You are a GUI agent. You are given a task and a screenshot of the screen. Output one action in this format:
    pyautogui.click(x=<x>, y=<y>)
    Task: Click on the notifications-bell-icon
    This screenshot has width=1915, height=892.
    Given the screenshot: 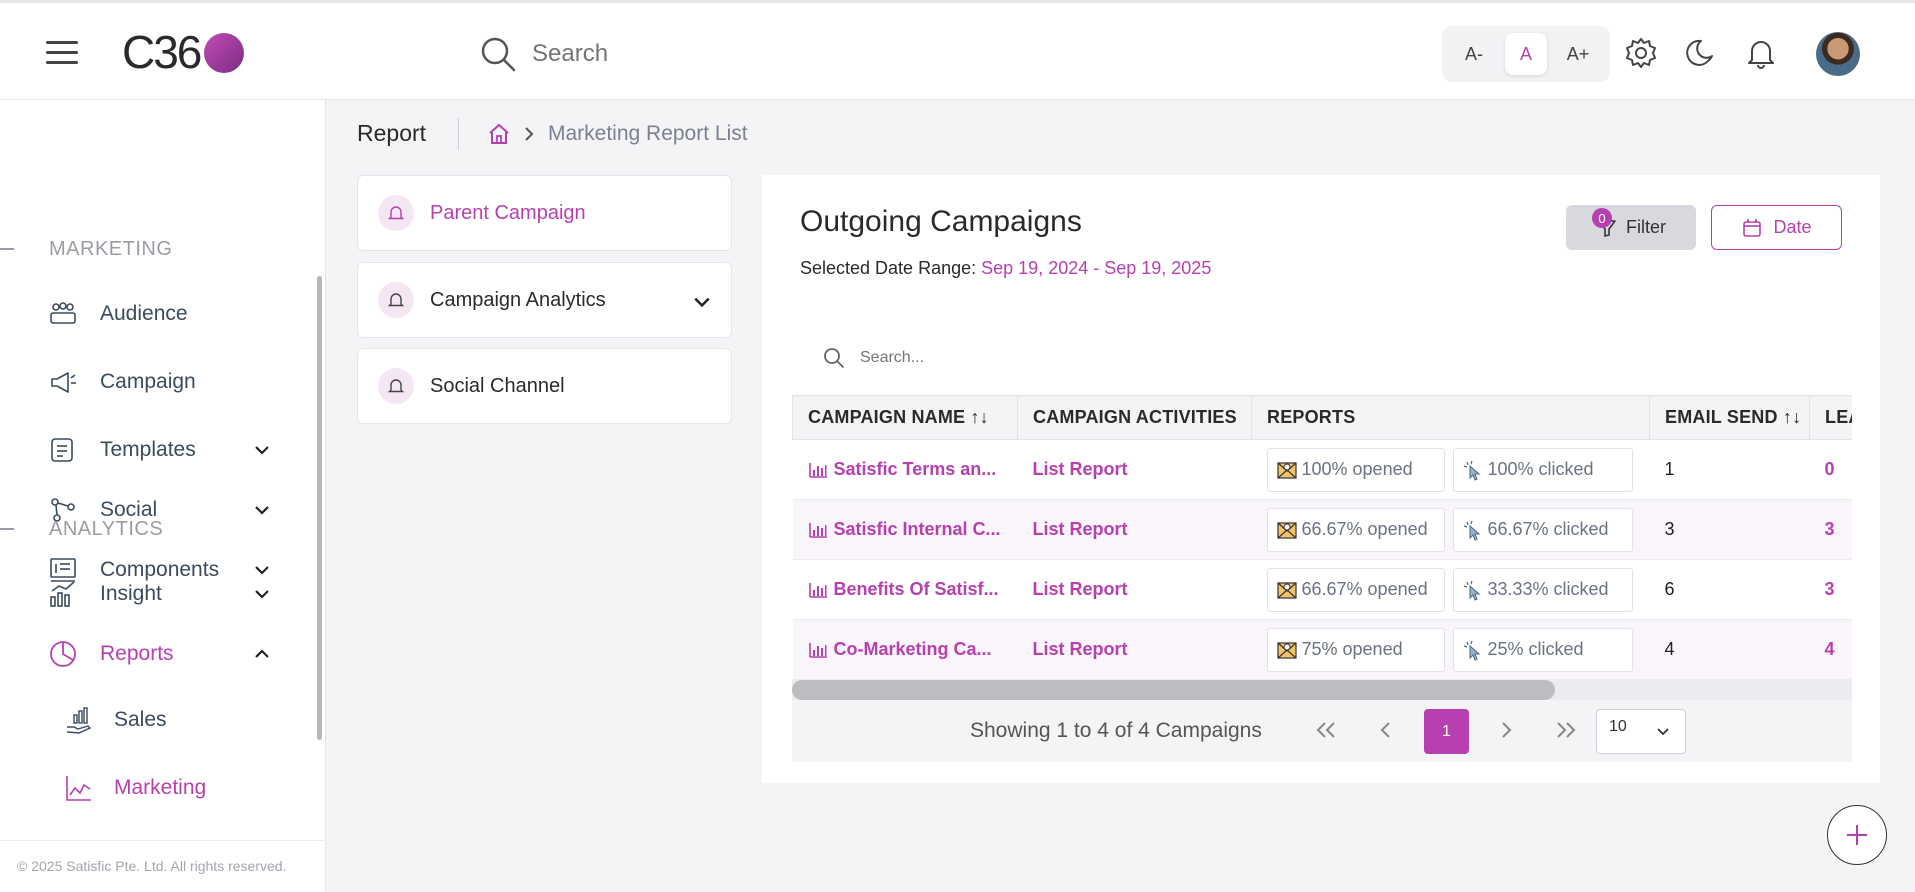 What is the action you would take?
    pyautogui.click(x=1761, y=53)
    